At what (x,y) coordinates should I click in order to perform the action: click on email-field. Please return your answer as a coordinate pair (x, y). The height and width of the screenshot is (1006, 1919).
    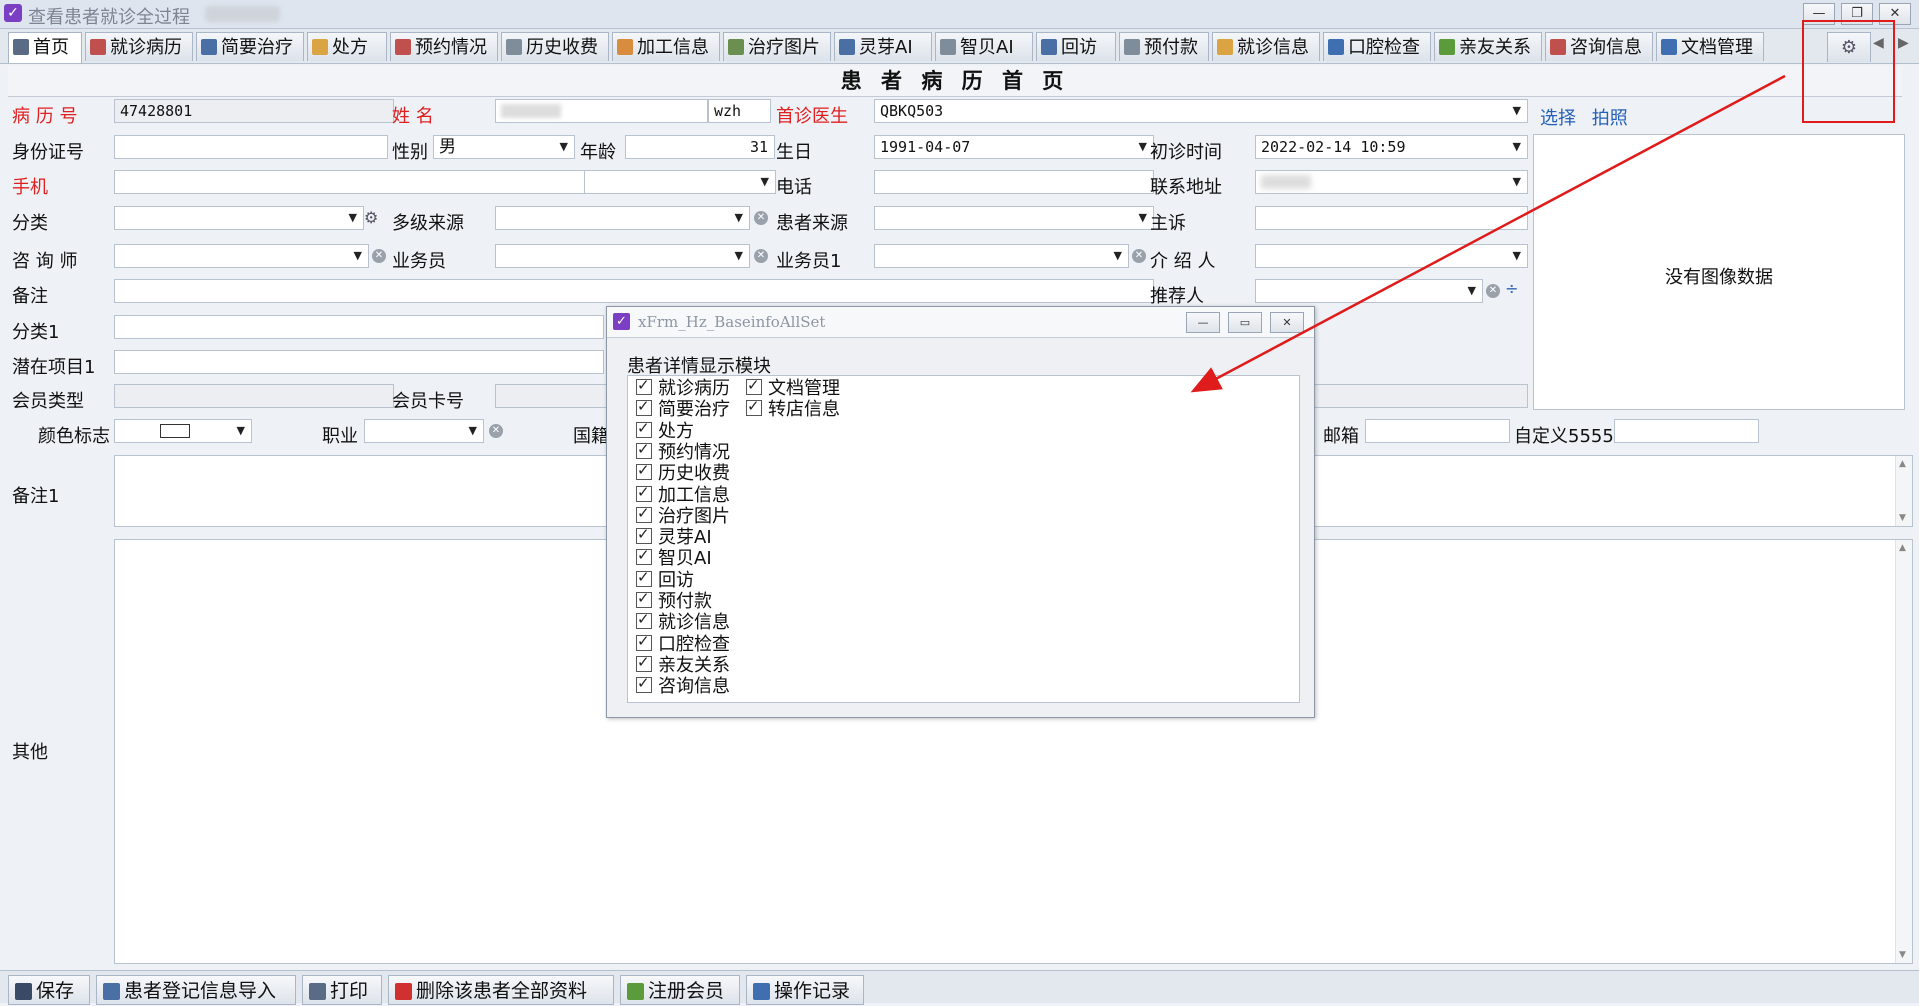
    Looking at the image, I should click on (1437, 431).